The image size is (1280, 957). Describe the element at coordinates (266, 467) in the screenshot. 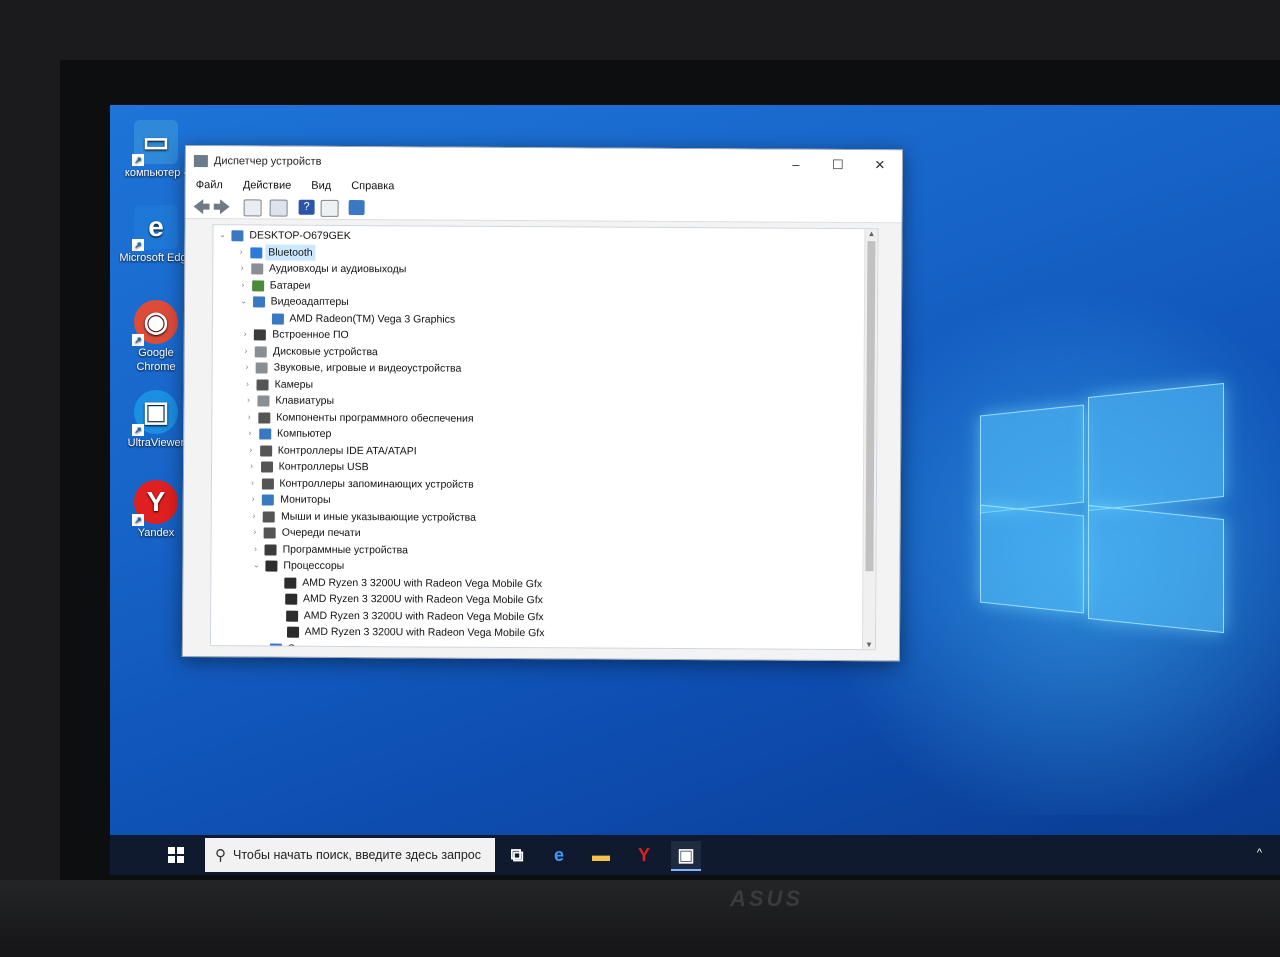

I see `usb-icon` at that location.